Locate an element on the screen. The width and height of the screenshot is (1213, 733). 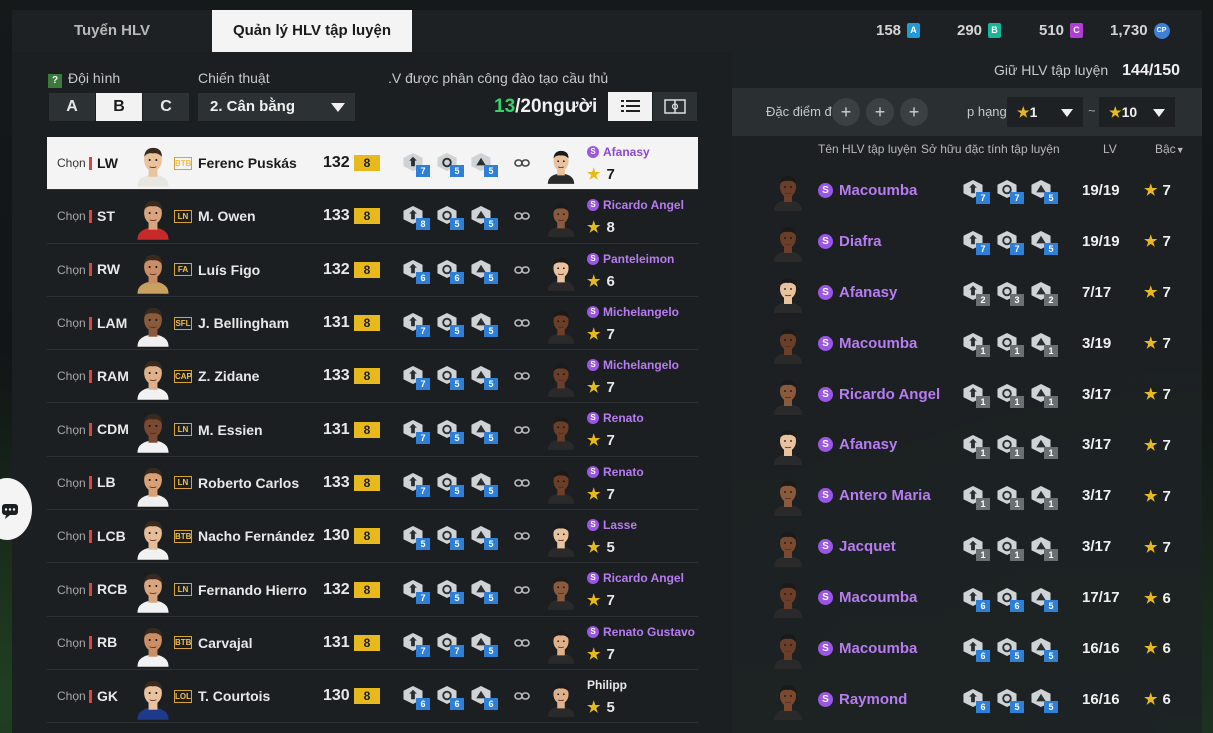
header-traits: Sở hữu đặc tính tập luyện is located at coordinates (990, 149).